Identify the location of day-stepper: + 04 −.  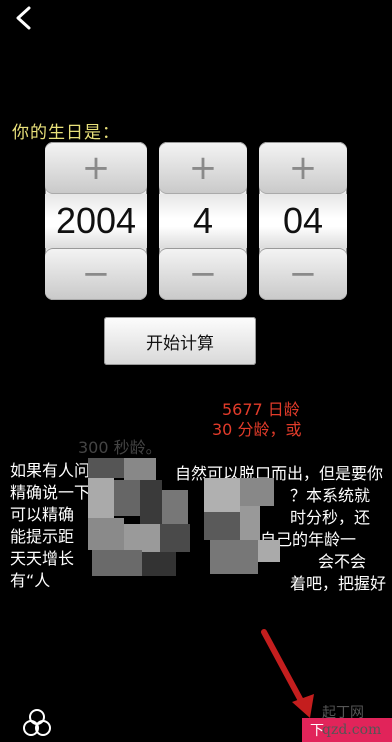
(303, 221).